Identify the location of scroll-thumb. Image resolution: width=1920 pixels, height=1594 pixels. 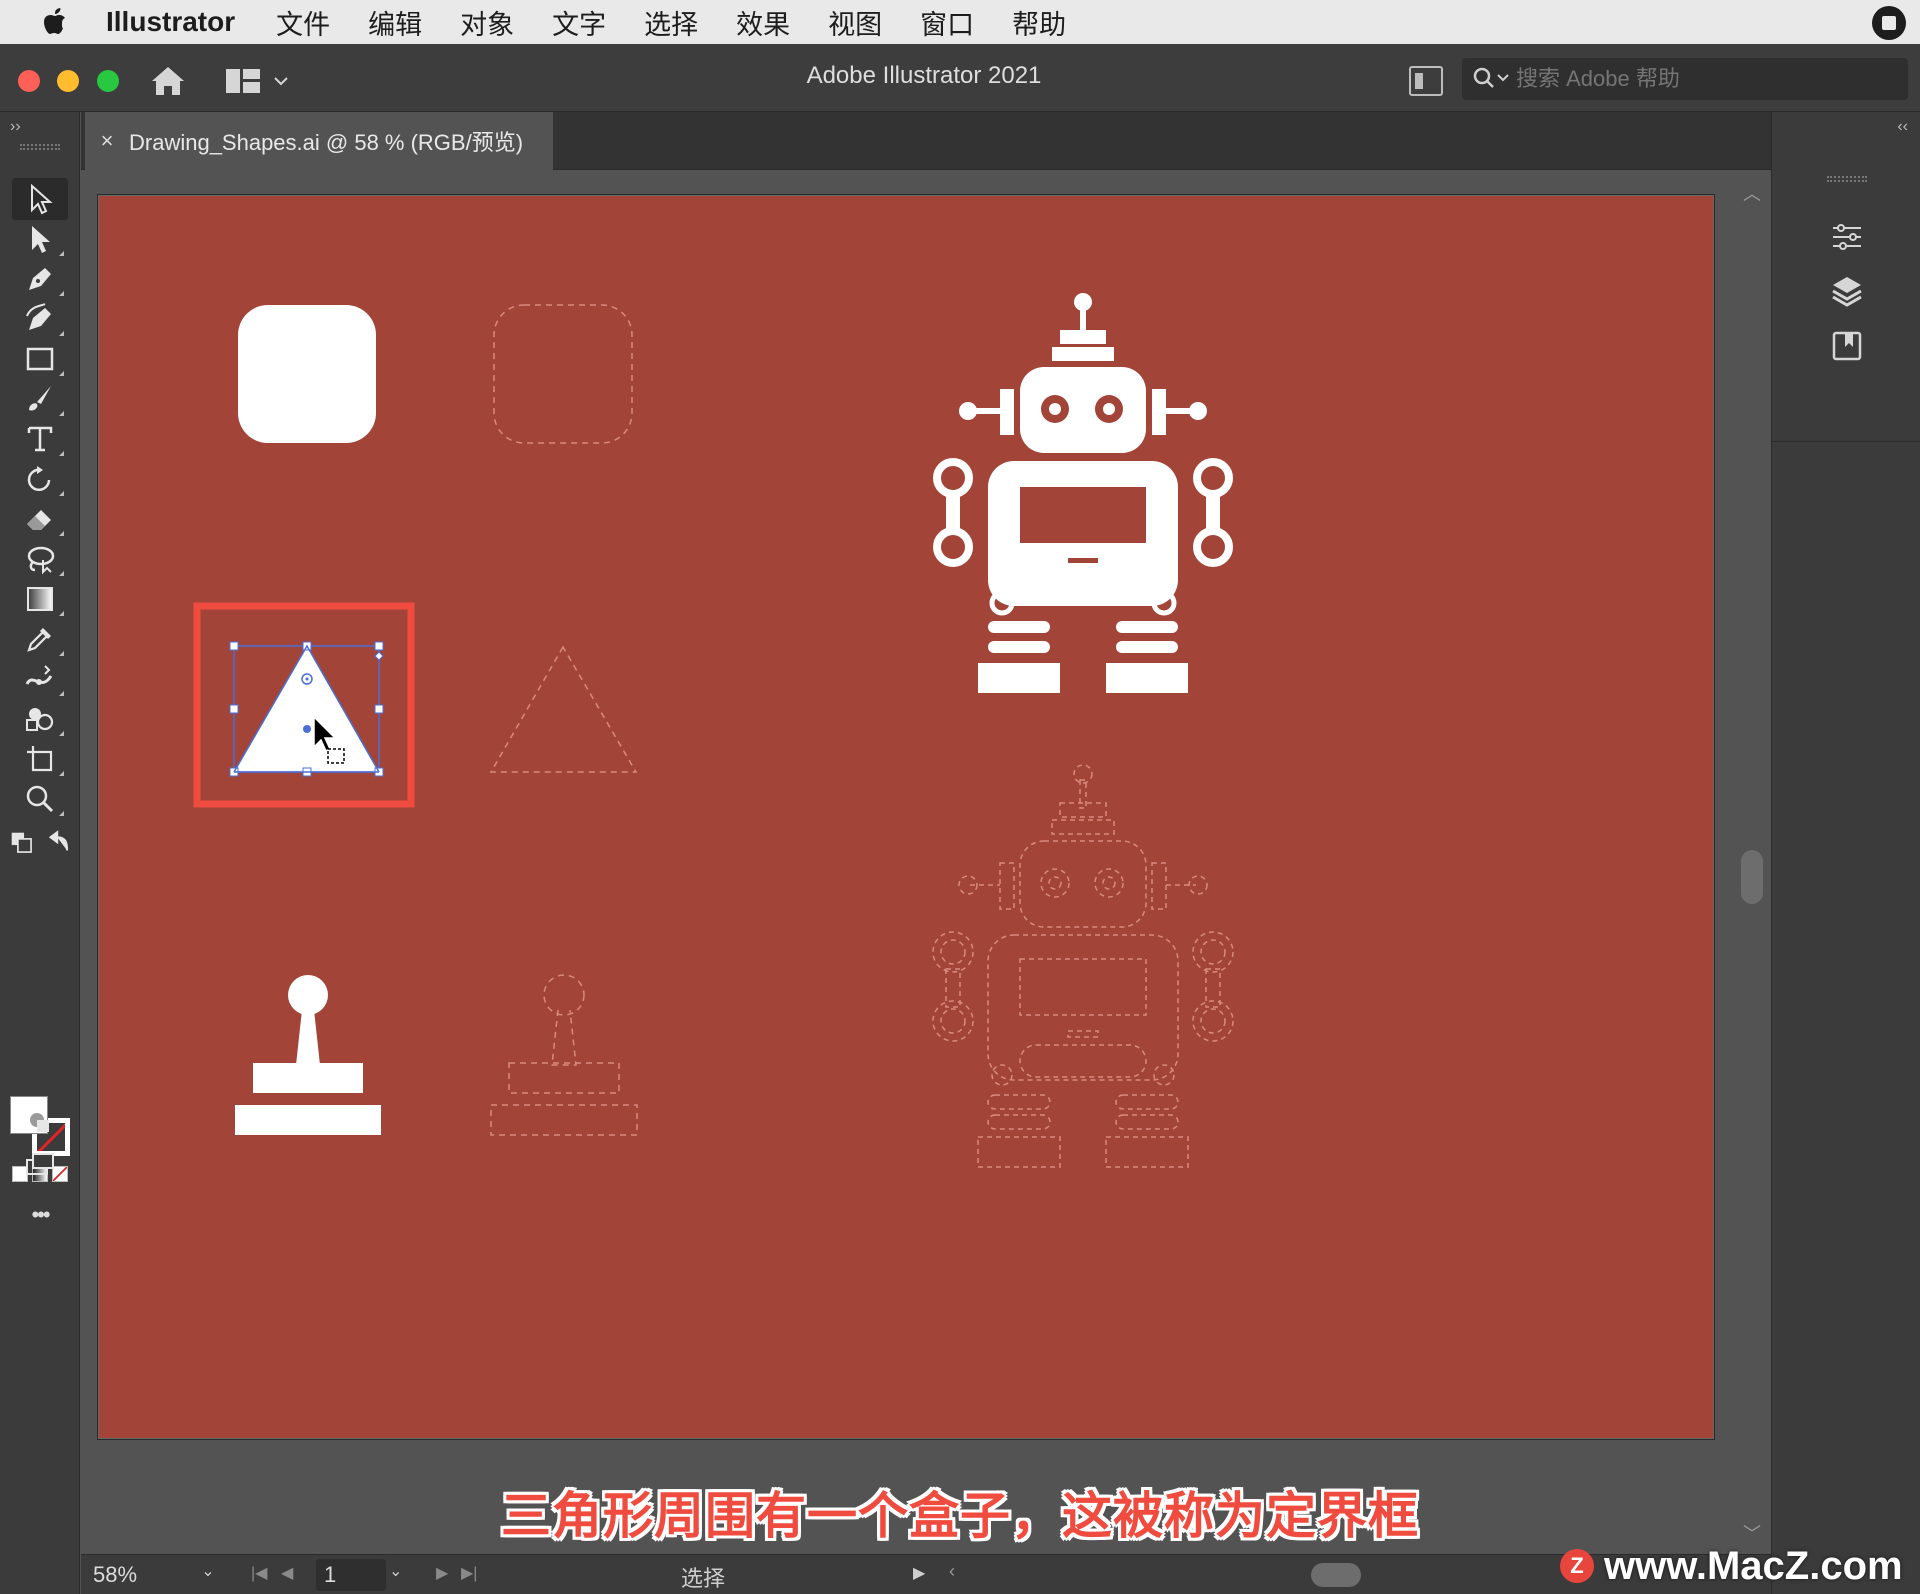
(1752, 877).